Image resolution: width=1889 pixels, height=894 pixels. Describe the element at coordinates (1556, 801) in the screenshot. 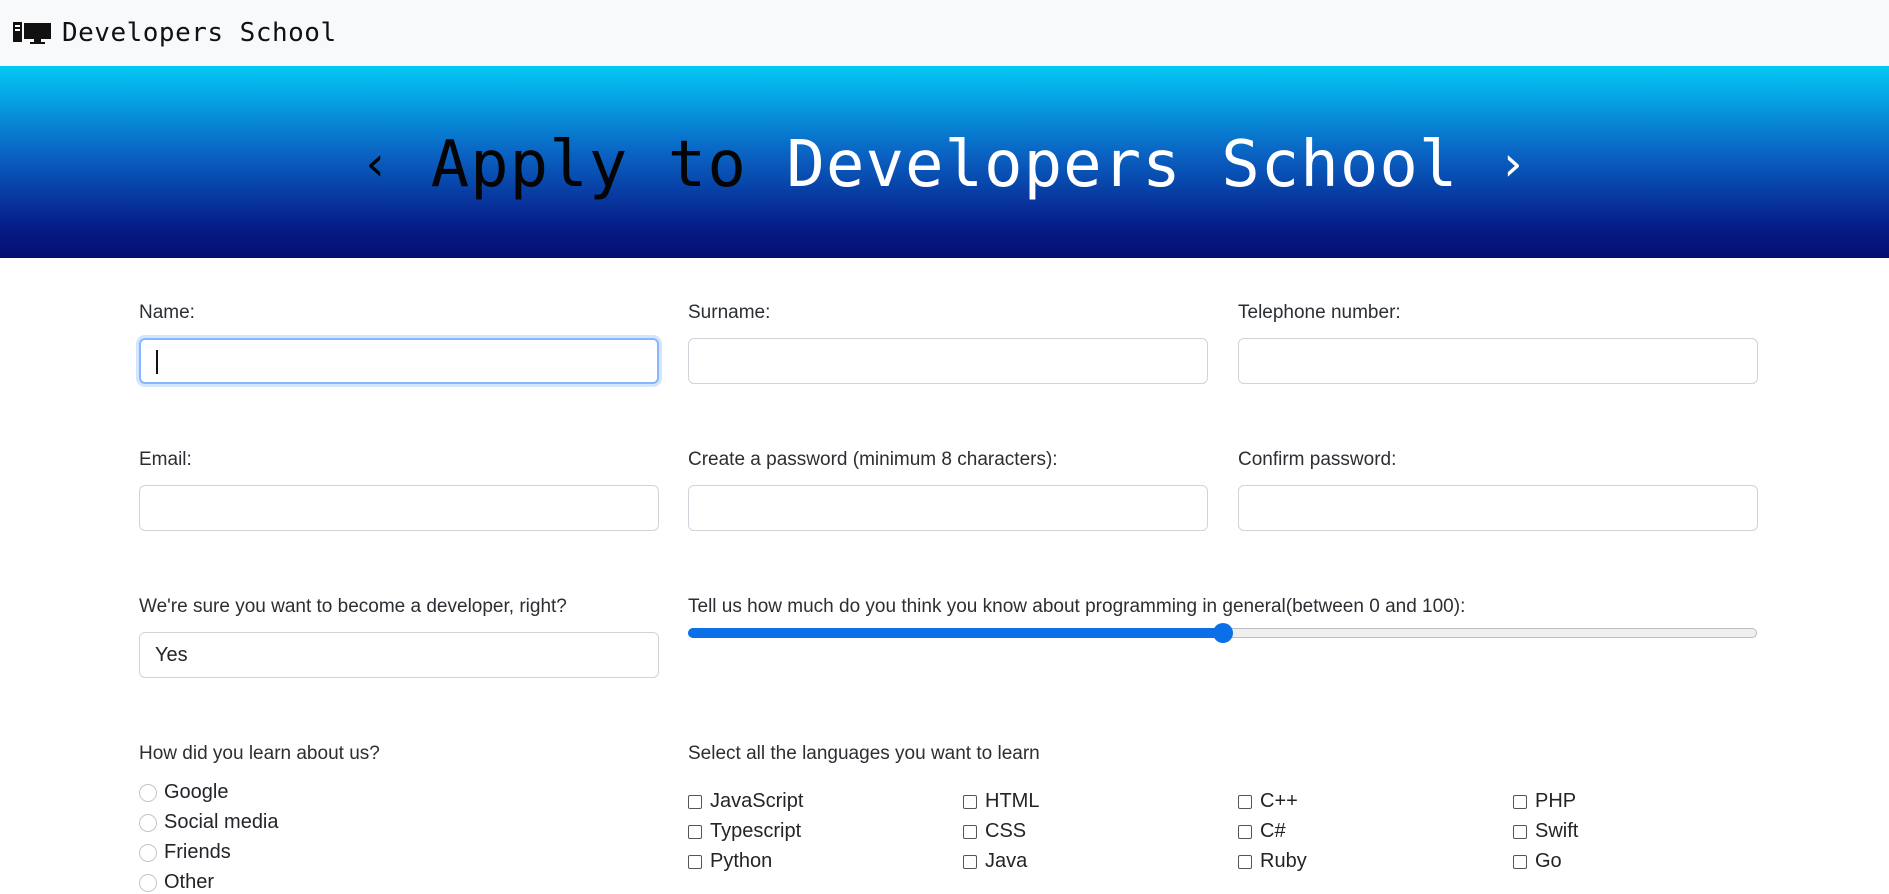

I see `checkbox-label: PHP` at that location.